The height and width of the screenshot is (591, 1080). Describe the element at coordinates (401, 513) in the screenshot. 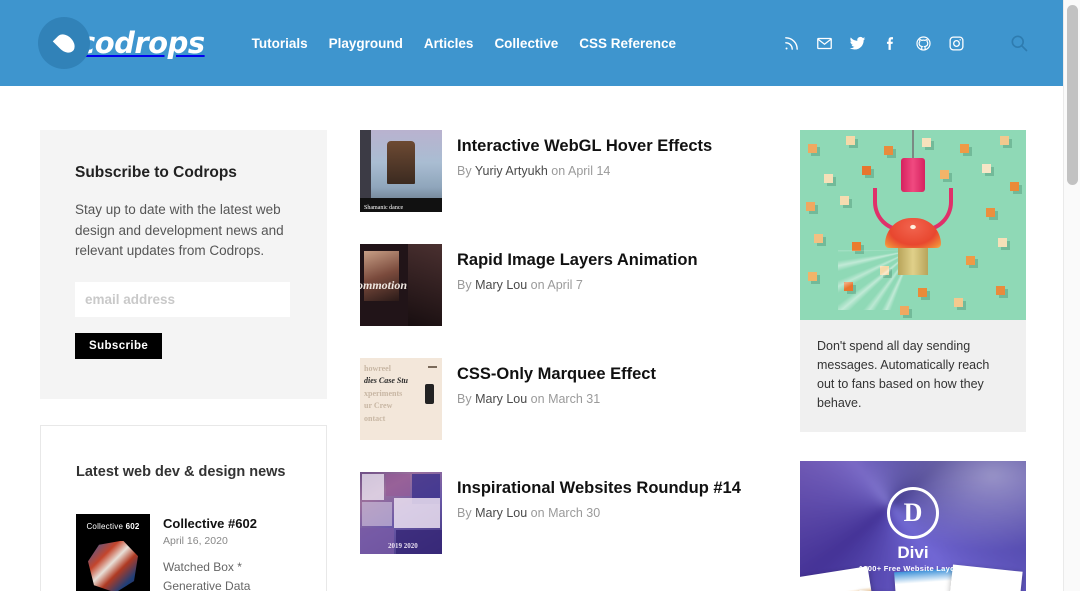

I see `article-thumbnail: 2019 2020` at that location.